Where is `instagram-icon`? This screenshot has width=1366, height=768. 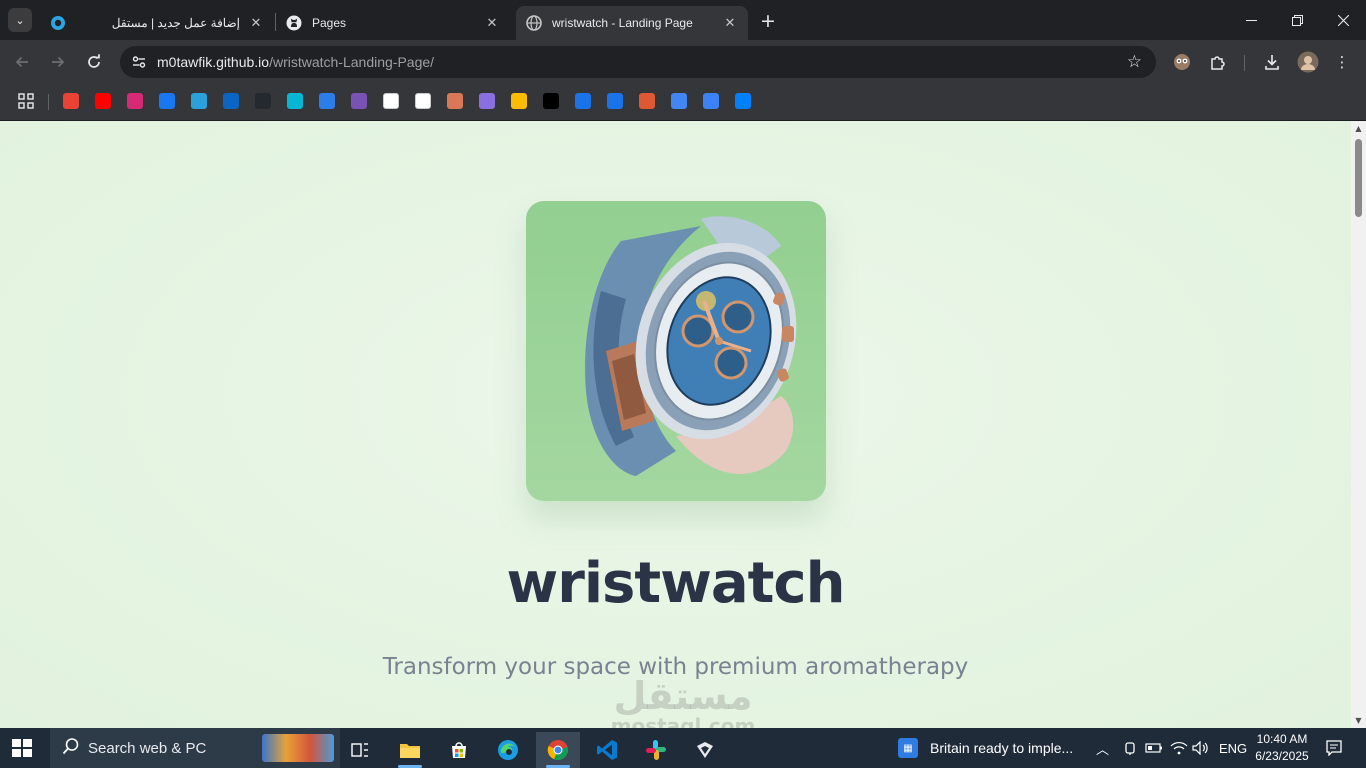
instagram-icon is located at coordinates (135, 101).